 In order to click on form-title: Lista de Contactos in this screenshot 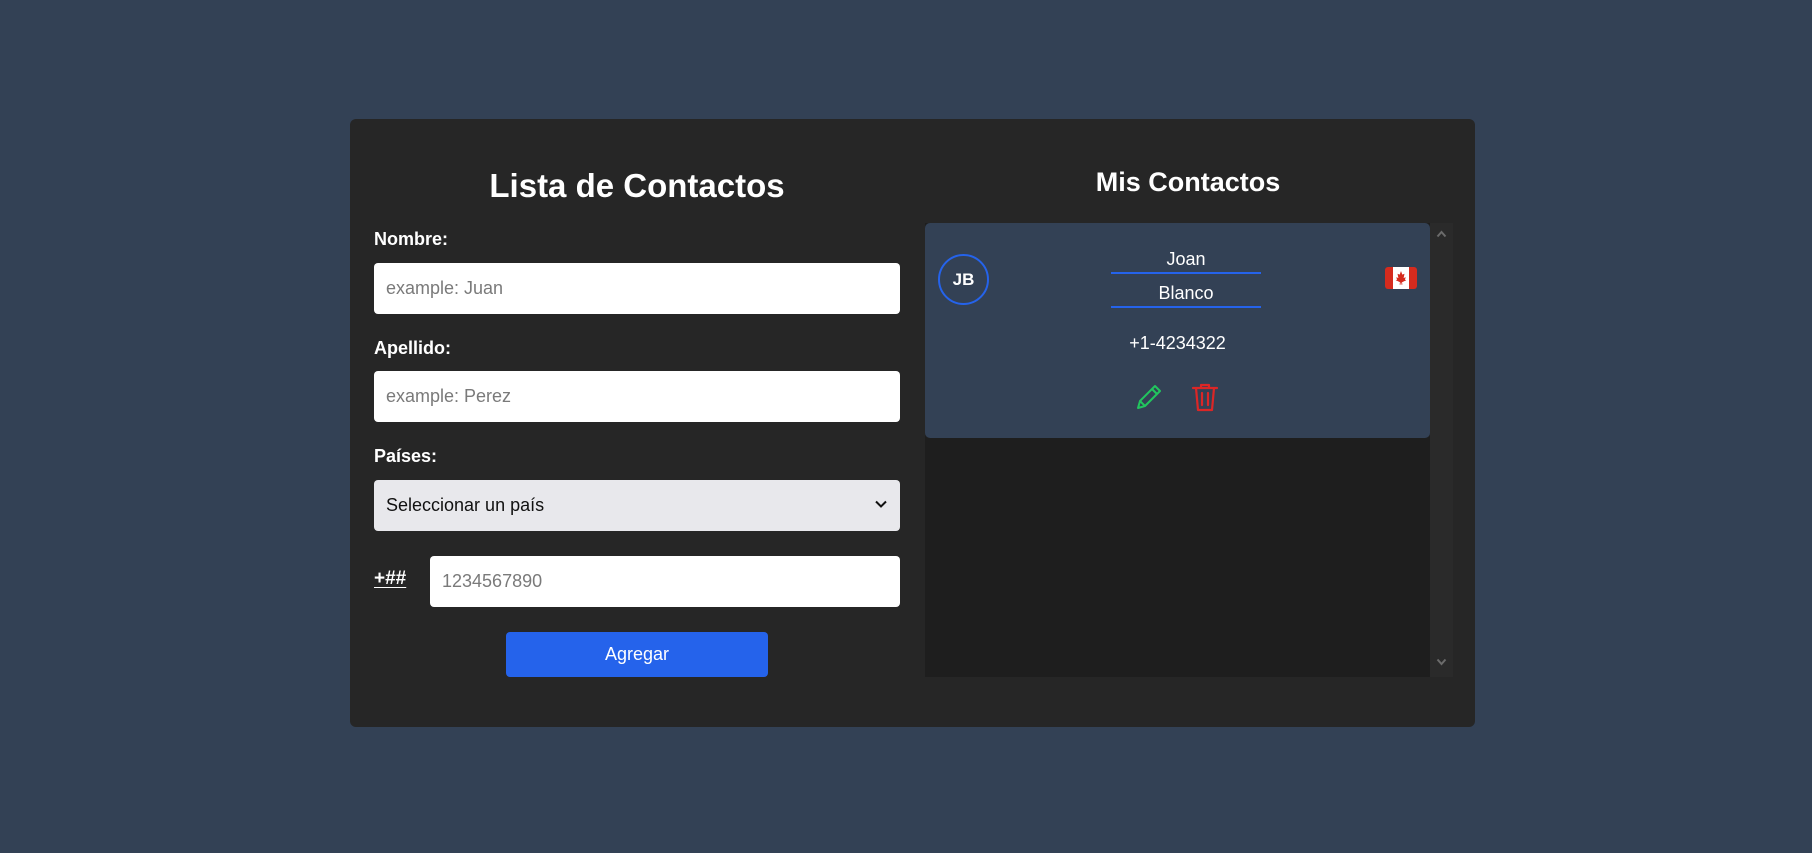, I will do `click(637, 185)`.